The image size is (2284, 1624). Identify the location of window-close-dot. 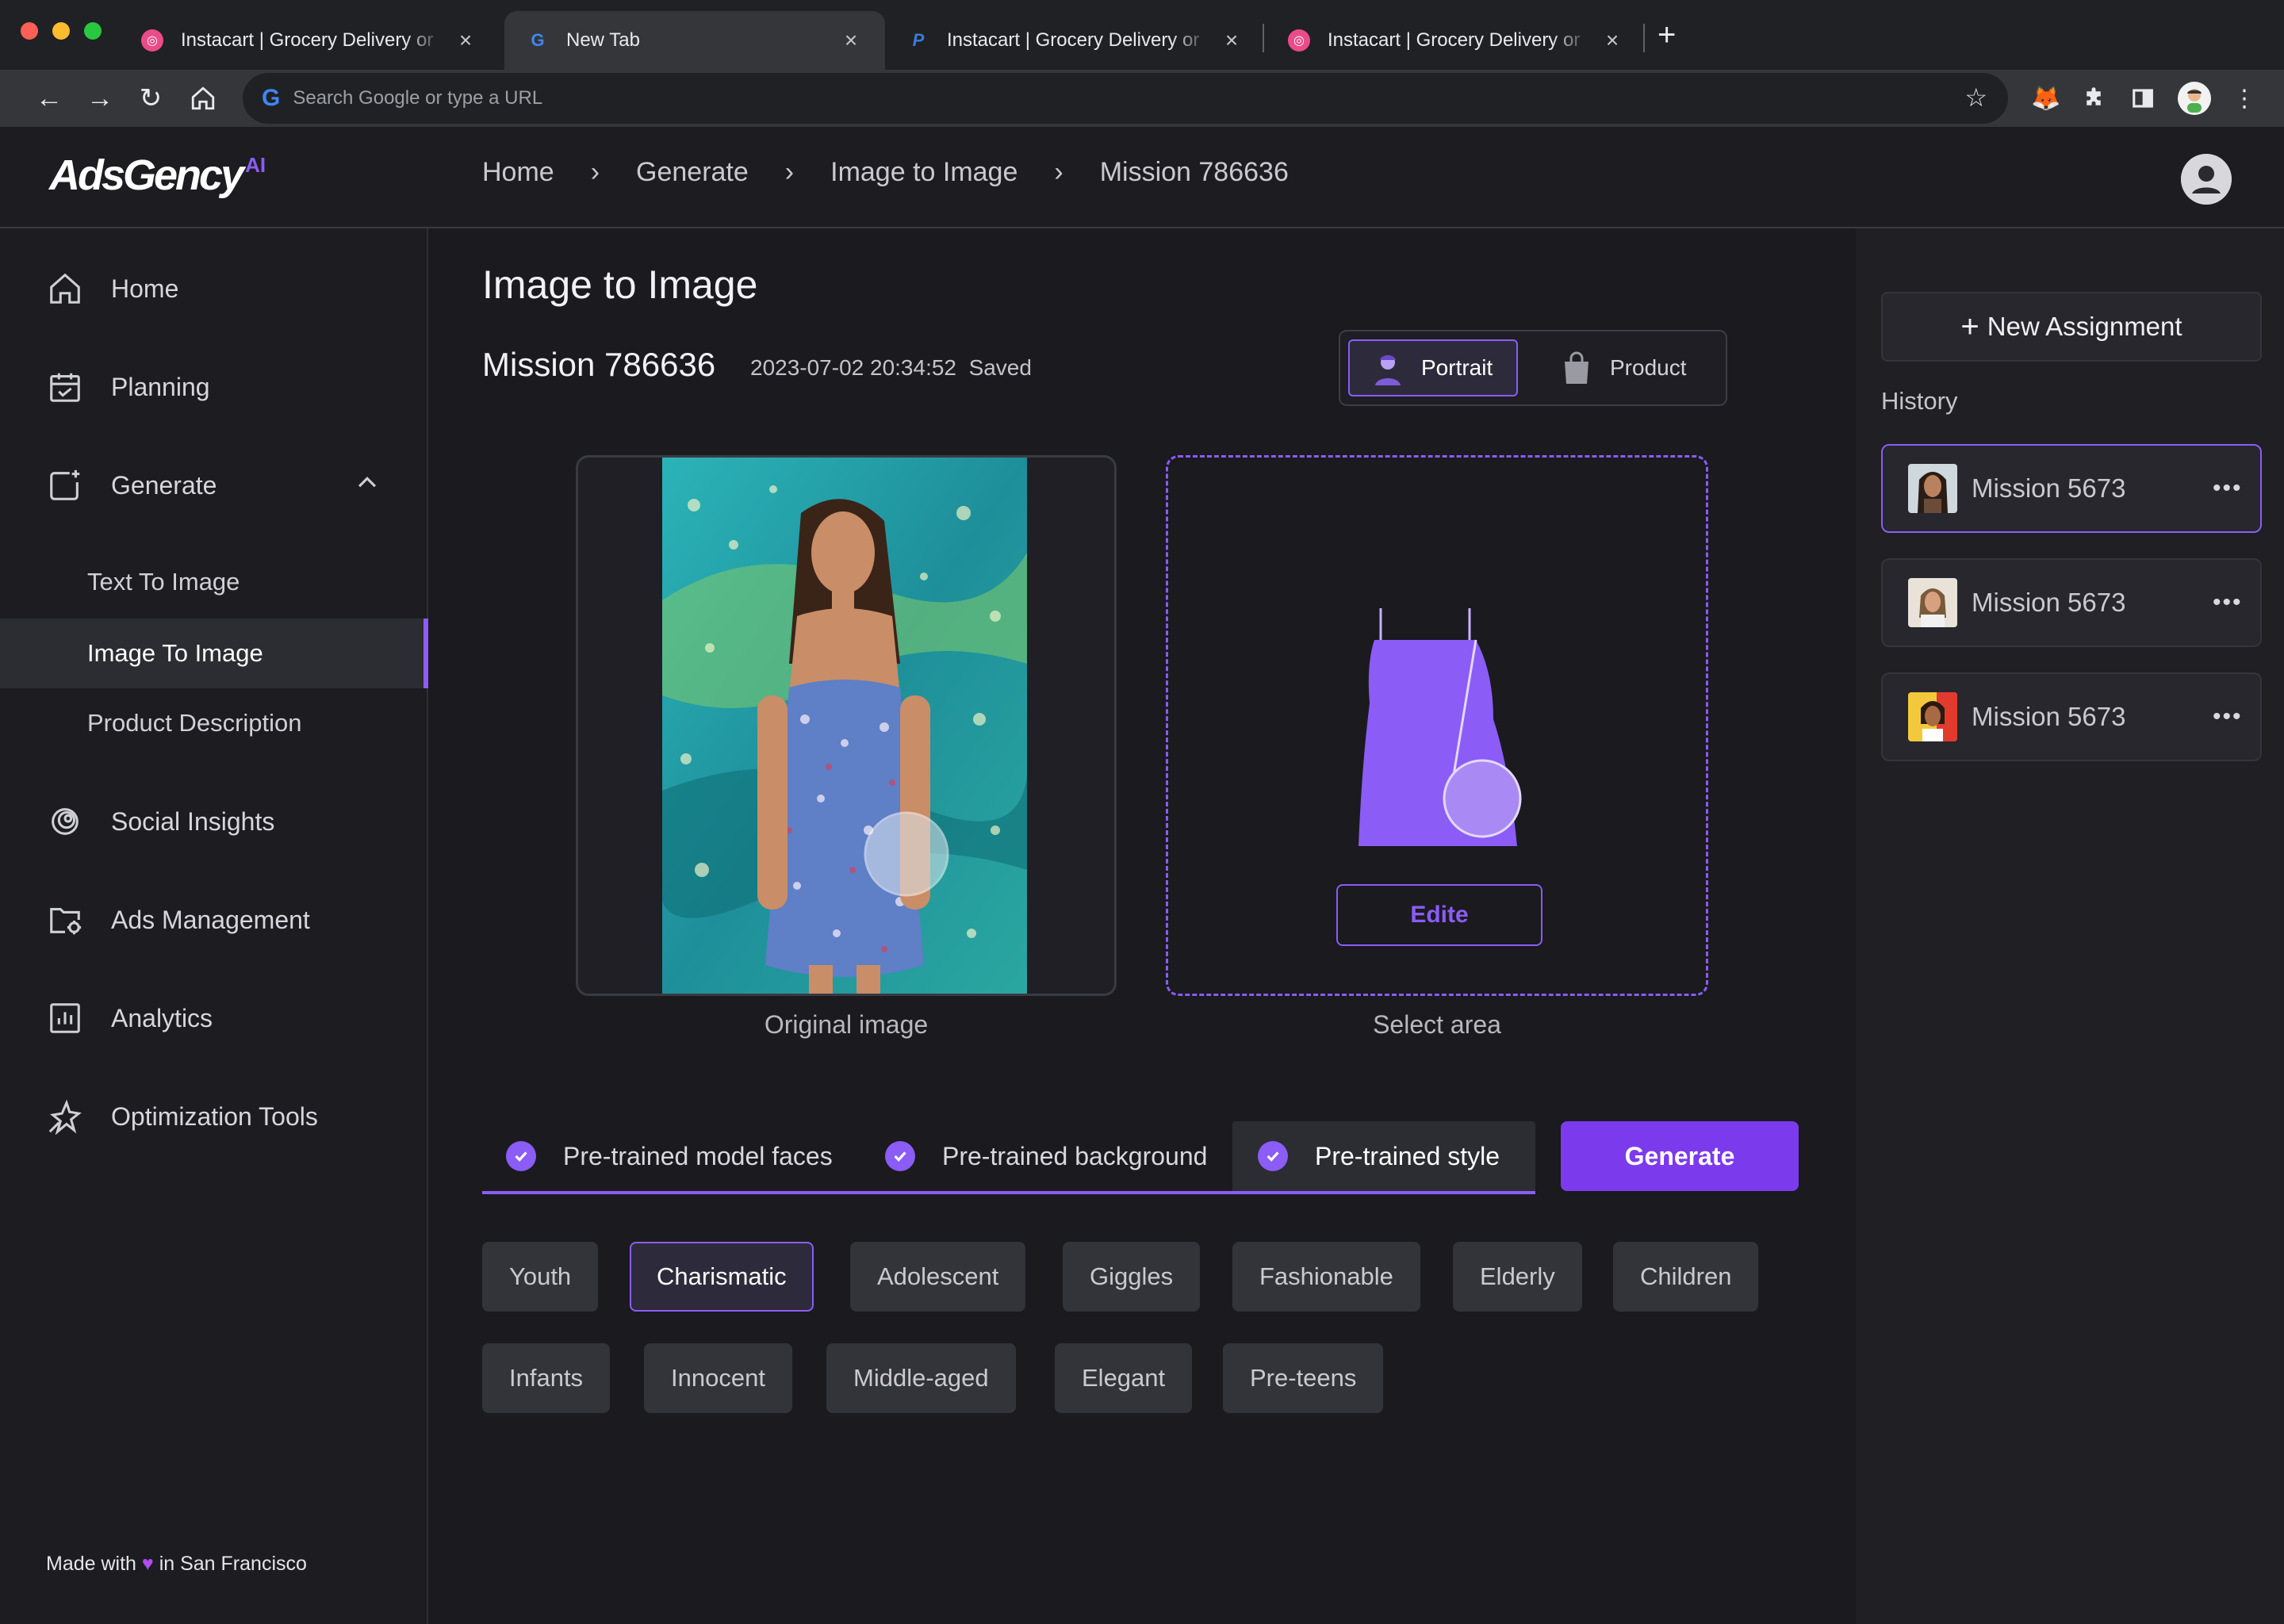
(29, 31).